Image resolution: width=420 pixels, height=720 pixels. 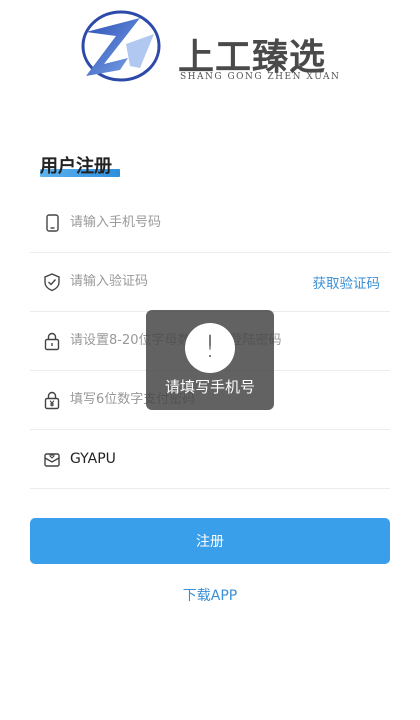 What do you see at coordinates (52, 223) in the screenshot?
I see `phone-icon` at bounding box center [52, 223].